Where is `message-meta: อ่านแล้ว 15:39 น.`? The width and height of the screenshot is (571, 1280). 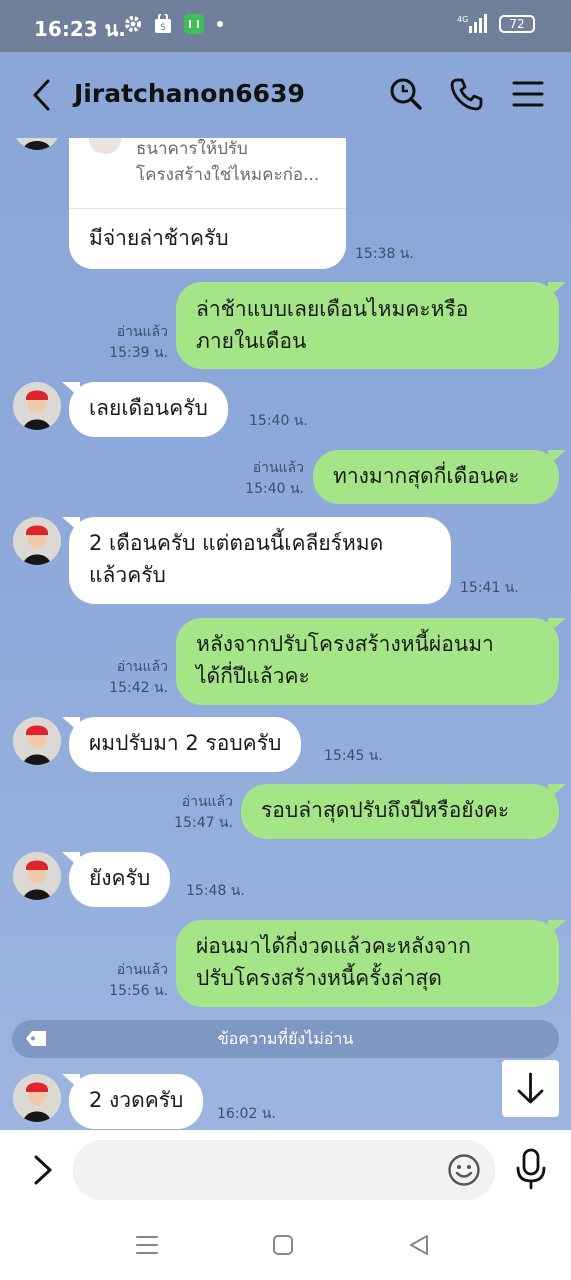 message-meta: อ่านแล้ว 15:39 น. is located at coordinates (133, 343).